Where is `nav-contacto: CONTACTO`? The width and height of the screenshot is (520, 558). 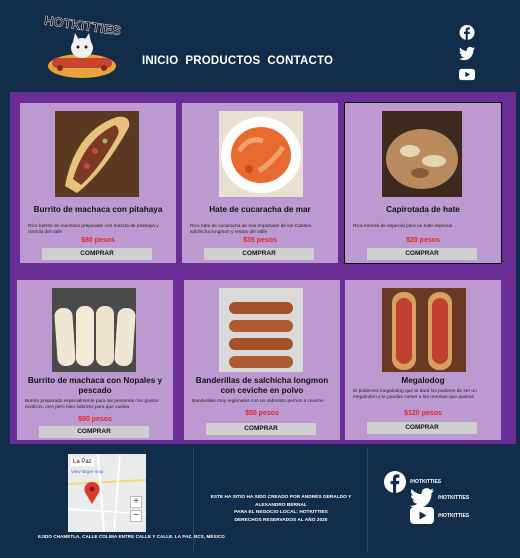 nav-contacto: CONTACTO is located at coordinates (300, 61).